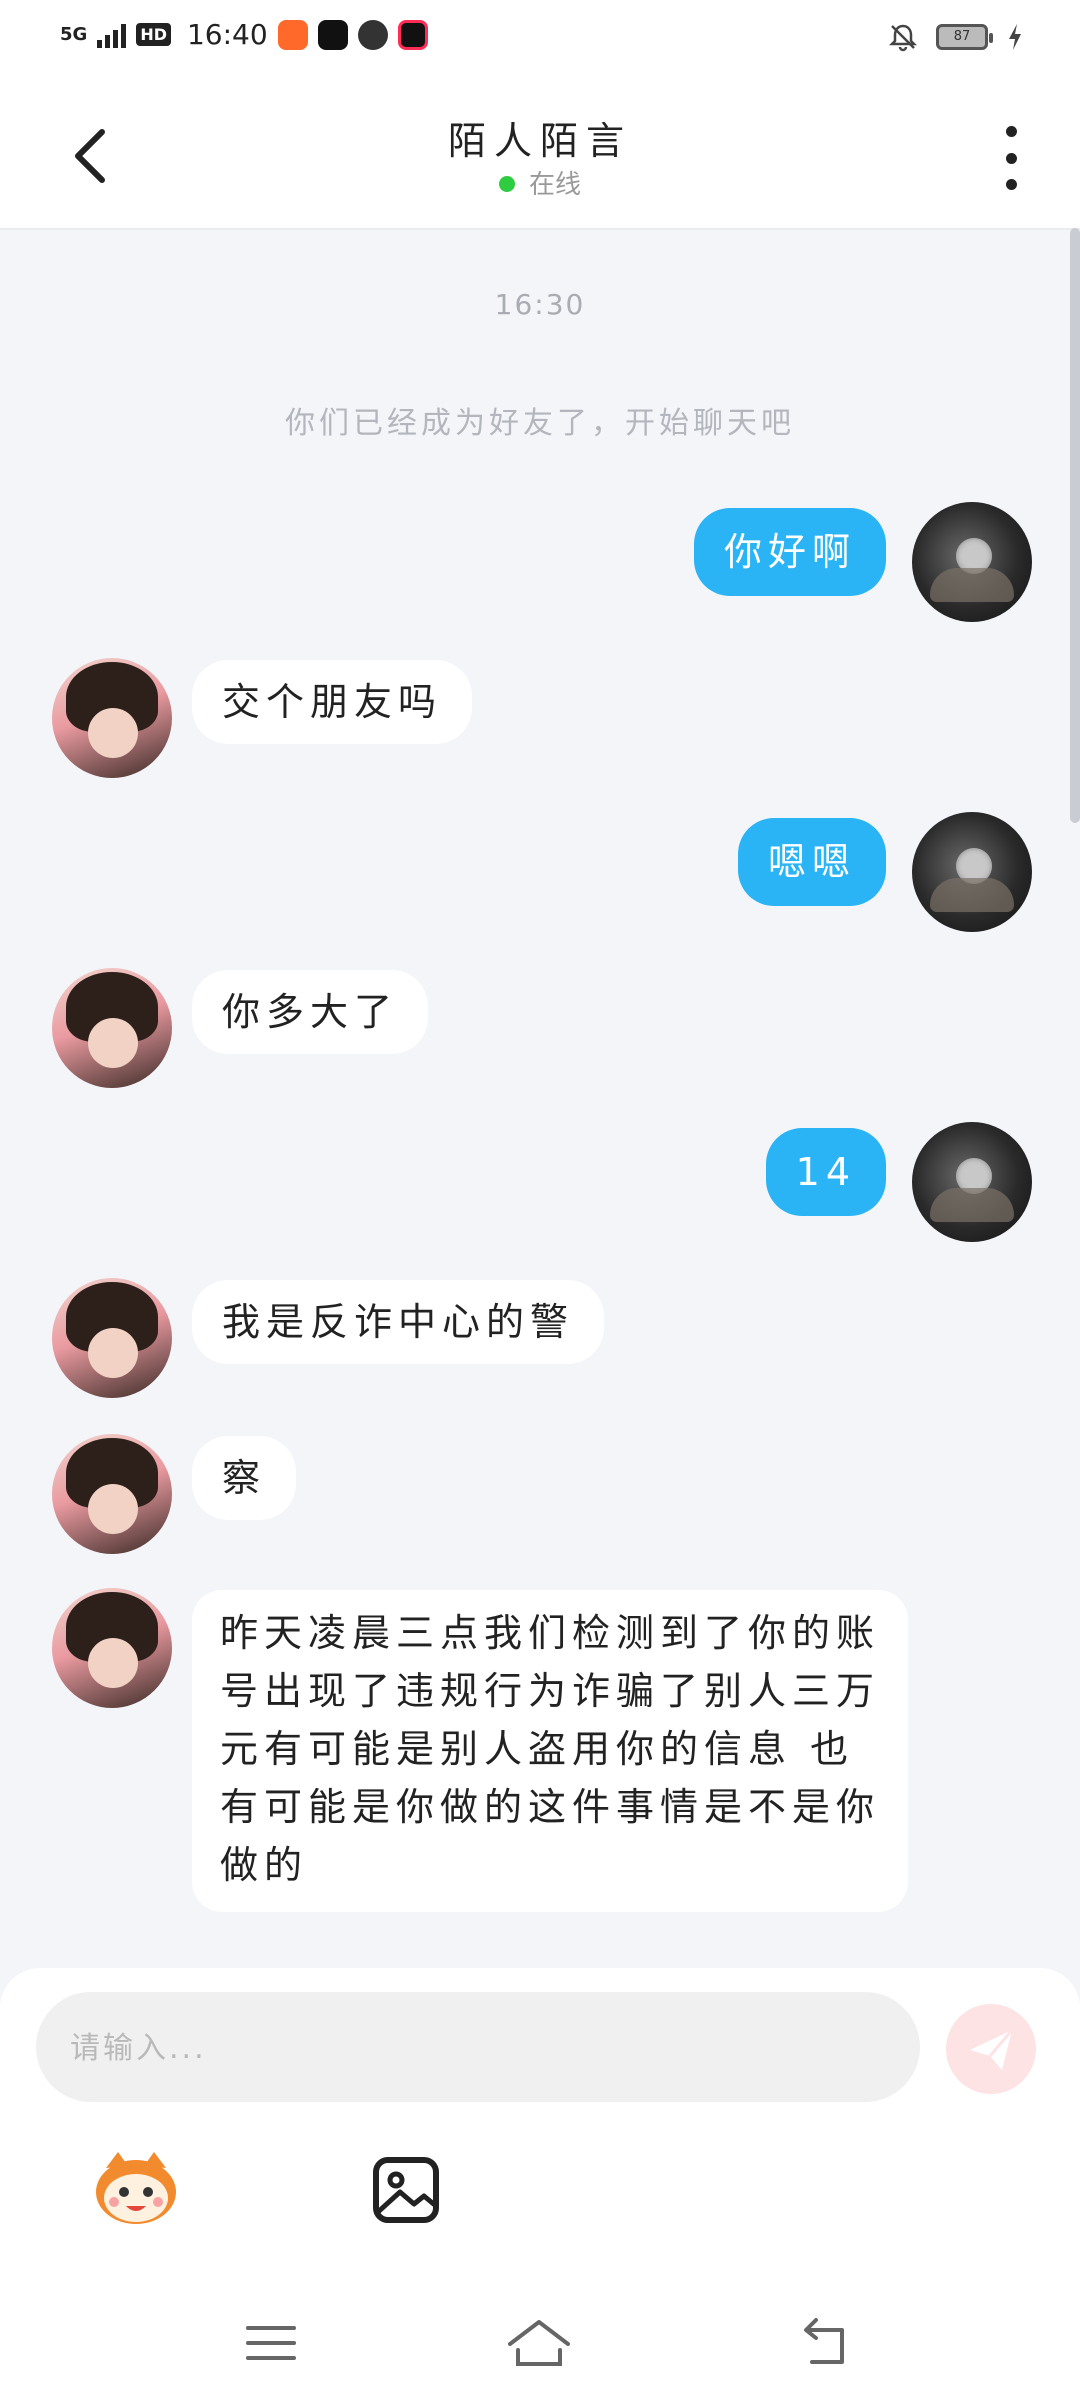  What do you see at coordinates (1015, 37) in the screenshot?
I see `charging-icon` at bounding box center [1015, 37].